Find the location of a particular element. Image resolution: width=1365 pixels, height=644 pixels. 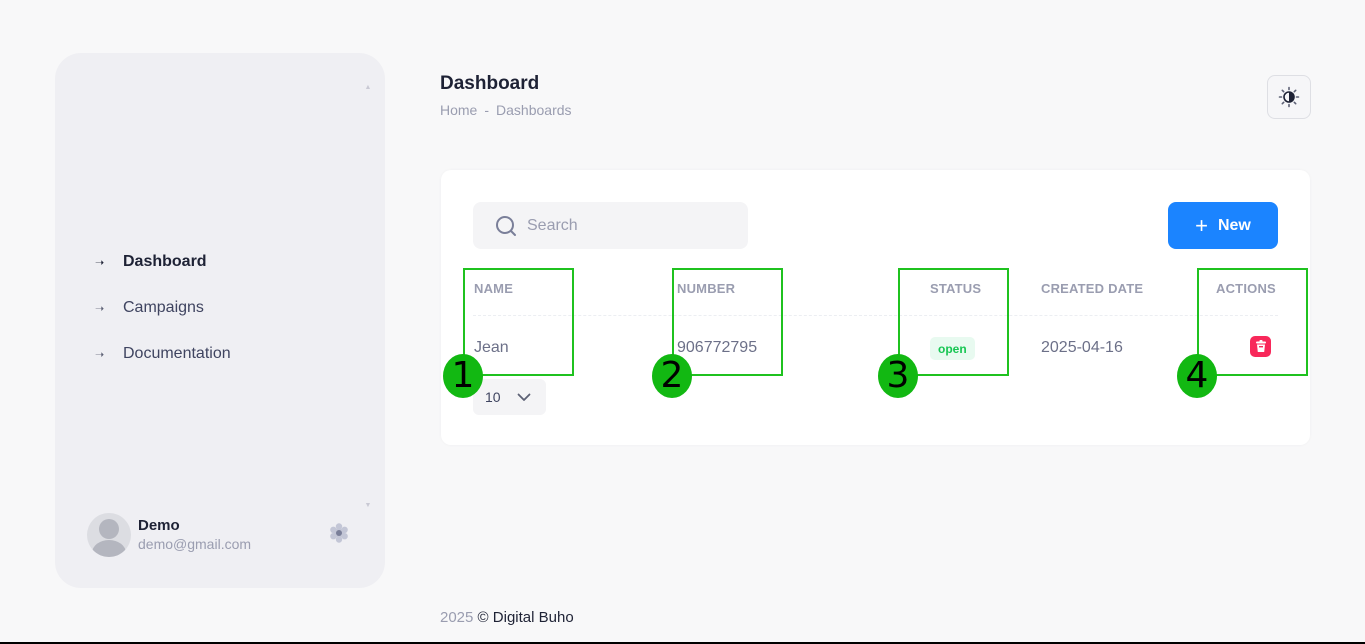

sidebar-item-label: Dashboard is located at coordinates (165, 261).